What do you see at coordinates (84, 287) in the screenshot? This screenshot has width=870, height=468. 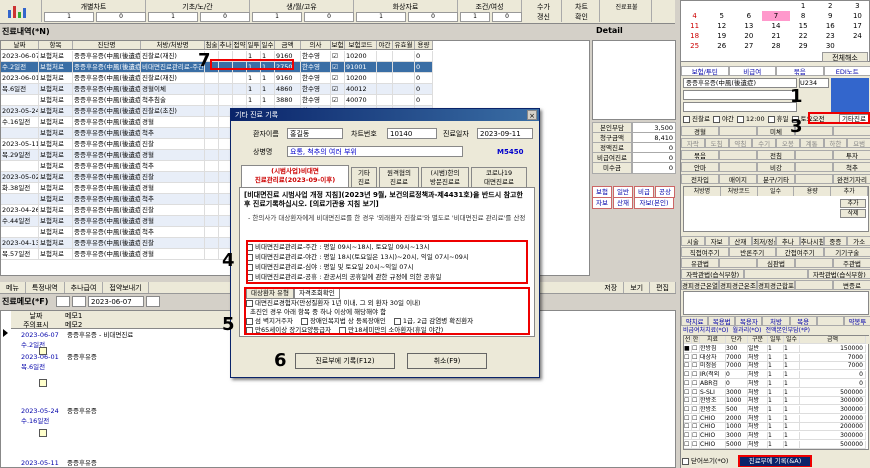 I see `menu-item: 추나급여` at bounding box center [84, 287].